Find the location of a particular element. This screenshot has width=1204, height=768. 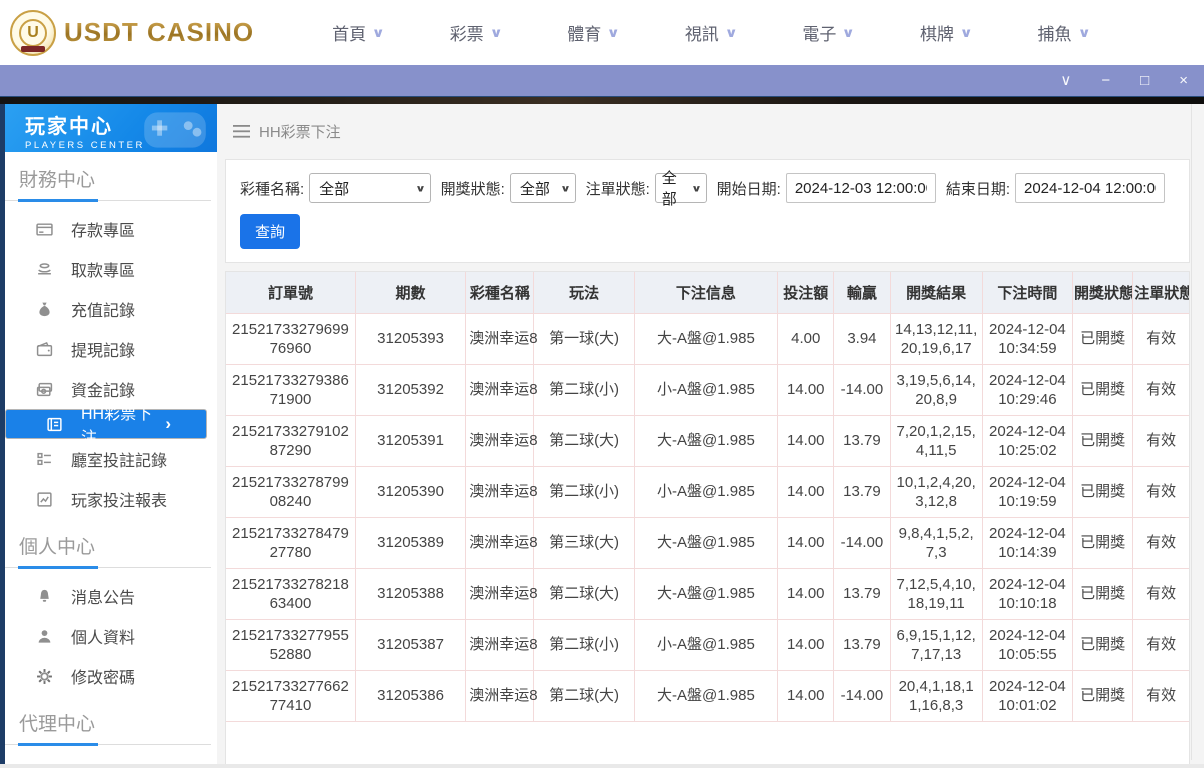

table-cell: 7,12,5,4,10,18,19,11 is located at coordinates (936, 594).